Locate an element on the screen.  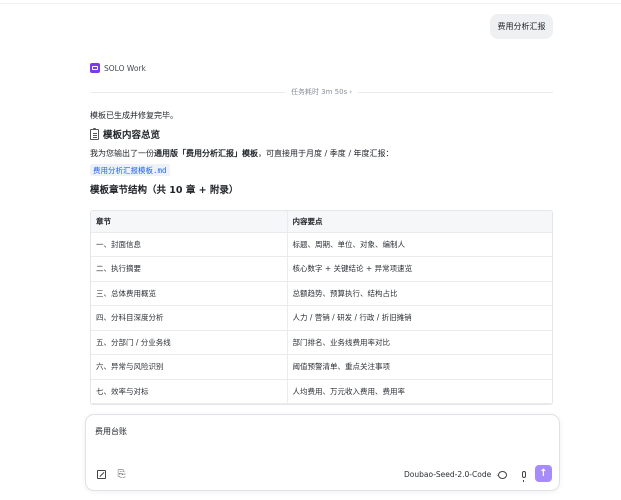
structure-heading: 模板章节结构（共 10 章 + 附录） is located at coordinates (164, 190).